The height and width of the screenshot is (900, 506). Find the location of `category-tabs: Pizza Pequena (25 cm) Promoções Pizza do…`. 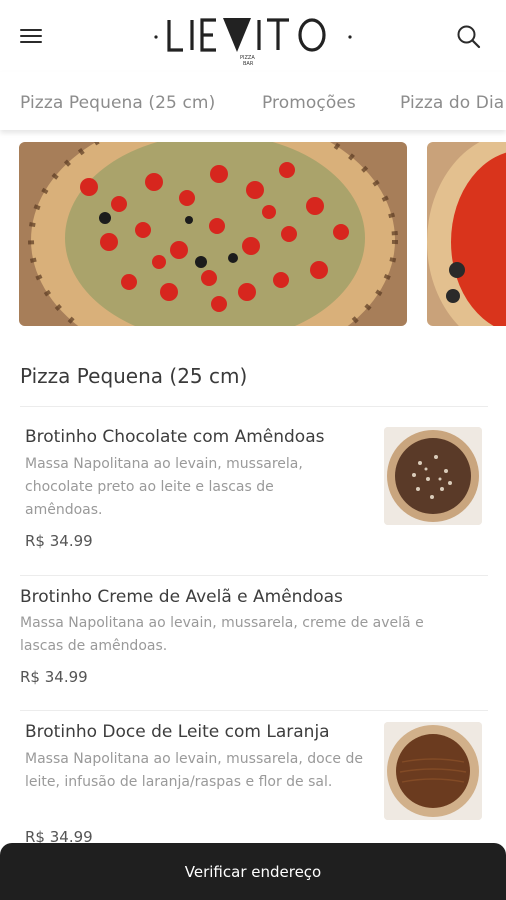

category-tabs: Pizza Pequena (25 cm) Promoções Pizza do… is located at coordinates (253, 101).